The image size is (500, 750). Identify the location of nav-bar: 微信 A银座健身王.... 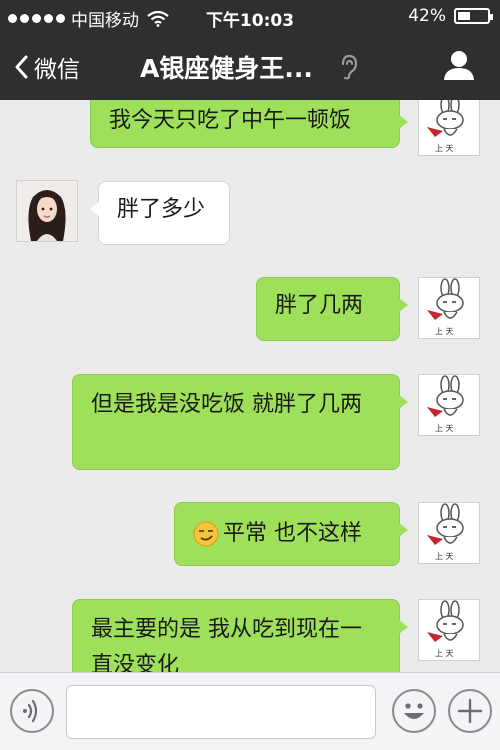
(250, 67).